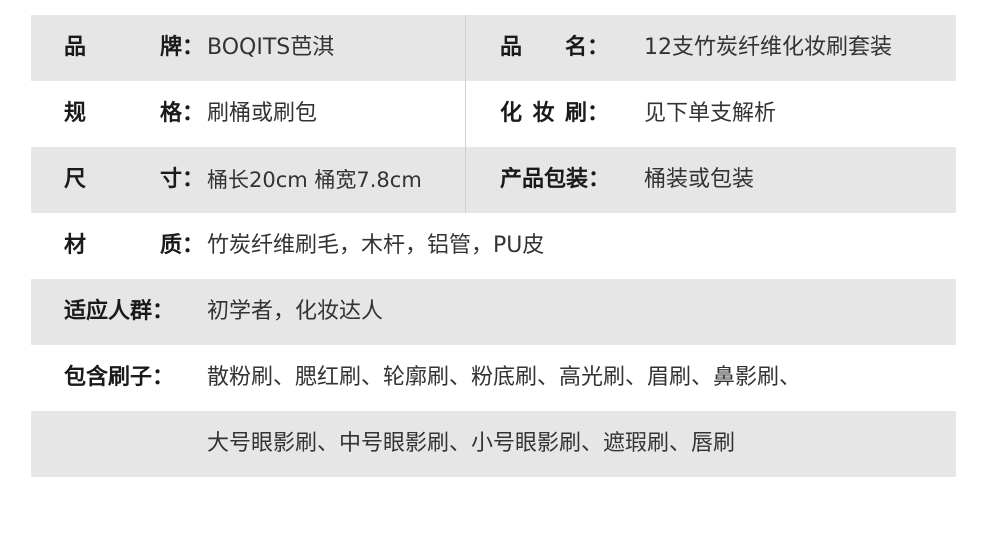  Describe the element at coordinates (75, 245) in the screenshot. I see `material-label-char-1: 材` at that location.